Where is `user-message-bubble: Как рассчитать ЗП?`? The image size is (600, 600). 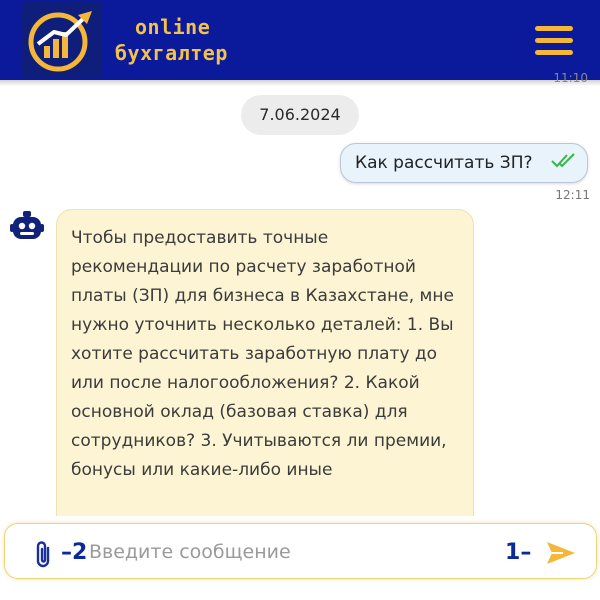
user-message-bubble: Как рассчитать ЗП? is located at coordinates (464, 163).